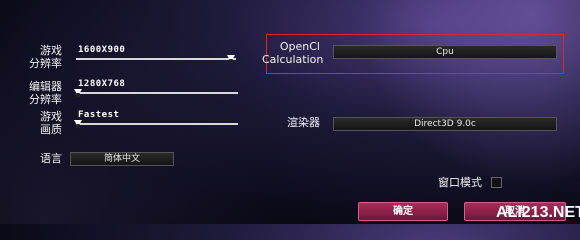 This screenshot has width=580, height=240. Describe the element at coordinates (99, 115) in the screenshot. I see `game-quality-value: Fastest` at that location.